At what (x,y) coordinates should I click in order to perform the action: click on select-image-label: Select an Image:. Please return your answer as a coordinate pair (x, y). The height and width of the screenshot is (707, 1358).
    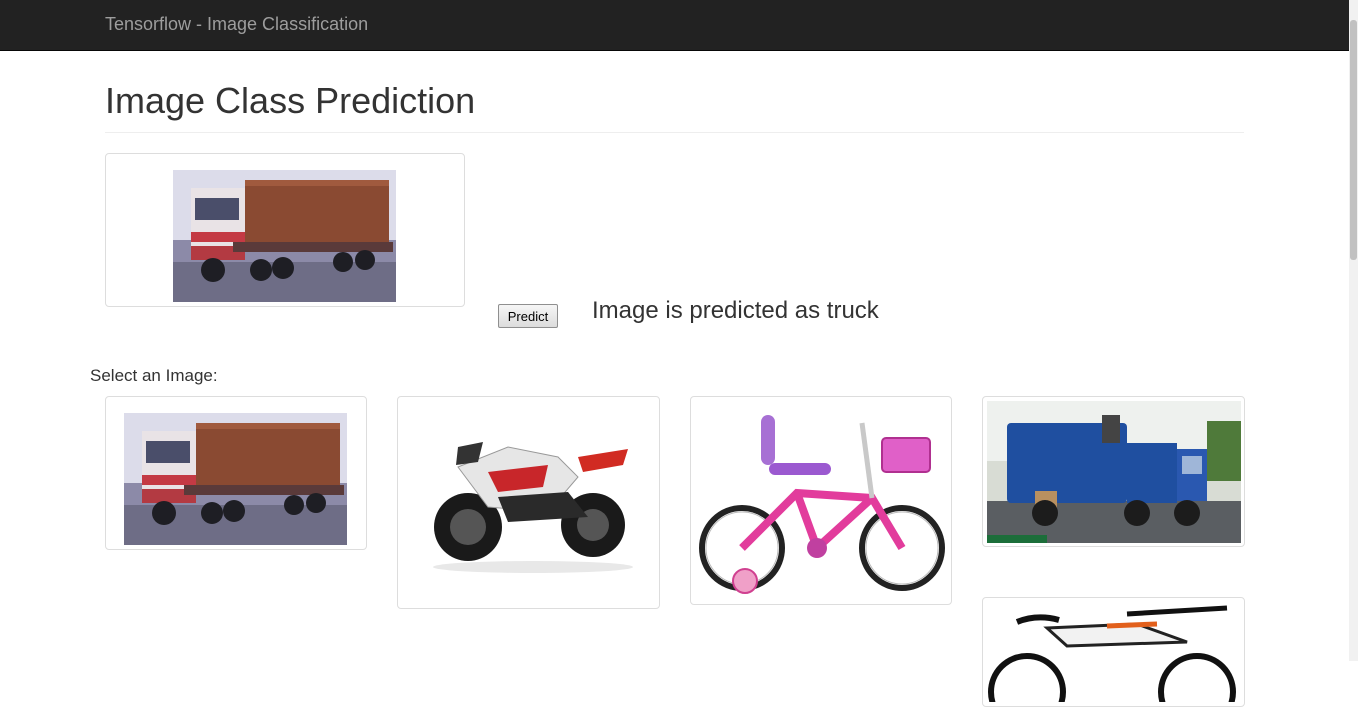
    Looking at the image, I should click on (154, 375).